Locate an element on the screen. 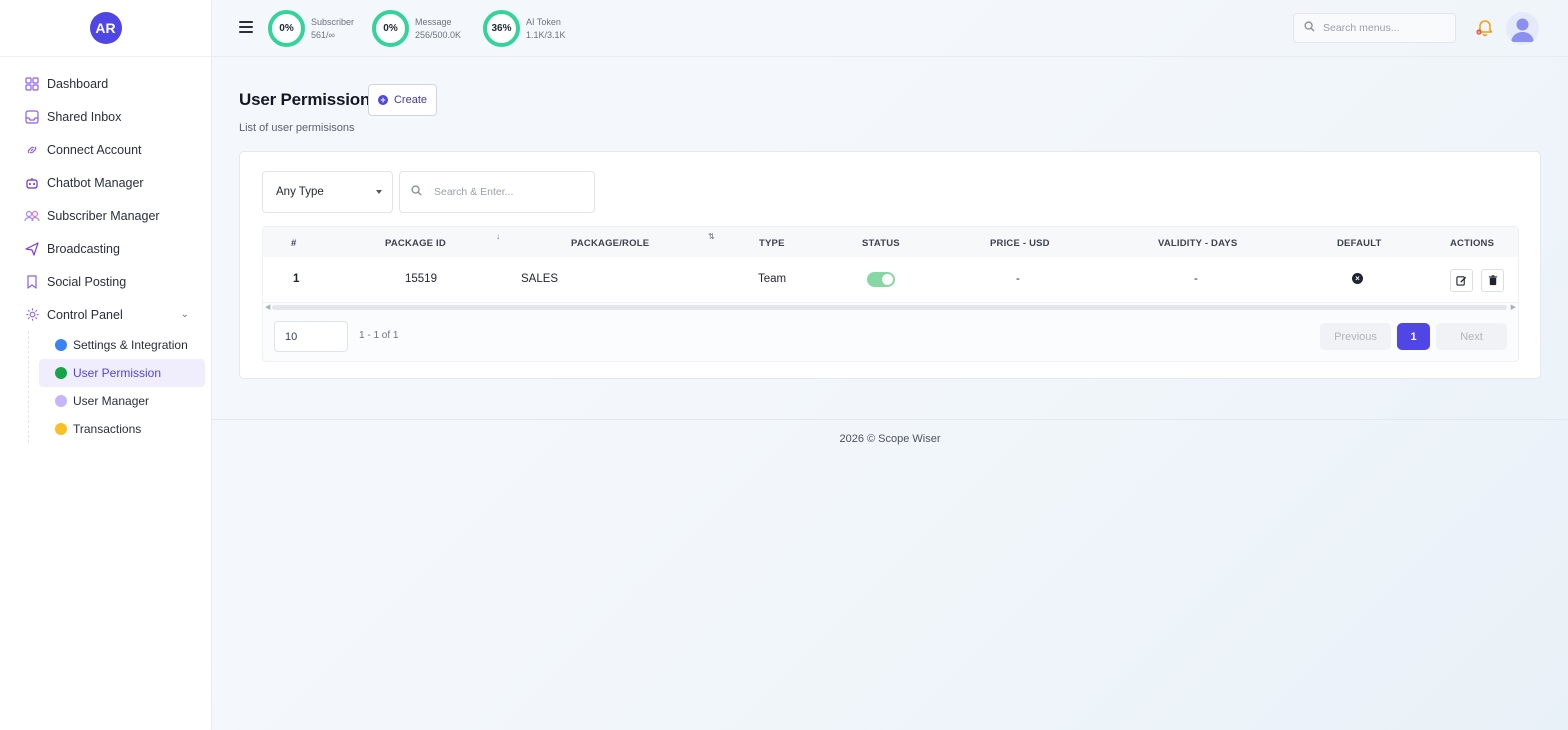  sidebar-item-label: Broadcasting is located at coordinates (83, 248).